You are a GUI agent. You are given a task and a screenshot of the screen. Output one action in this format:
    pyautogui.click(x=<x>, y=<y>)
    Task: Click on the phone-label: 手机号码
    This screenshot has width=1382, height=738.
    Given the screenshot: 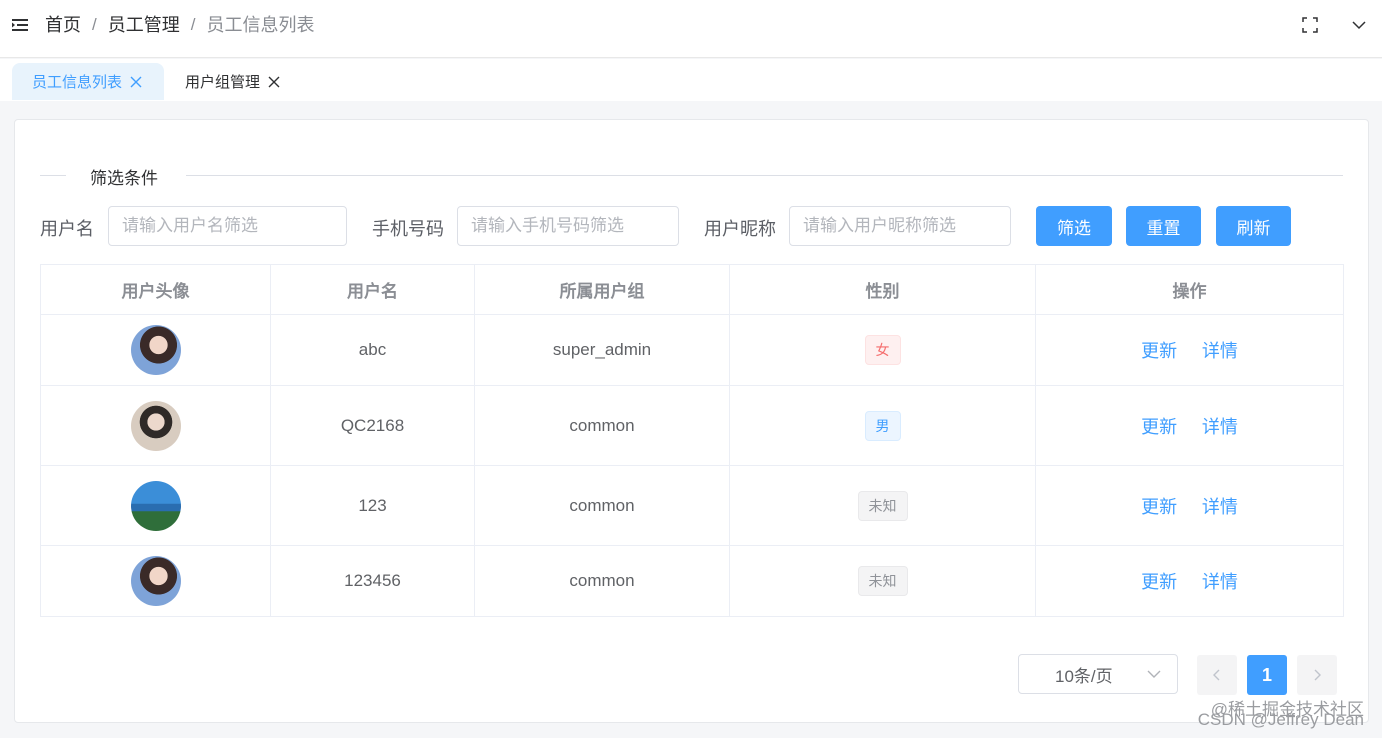 What is the action you would take?
    pyautogui.click(x=408, y=229)
    